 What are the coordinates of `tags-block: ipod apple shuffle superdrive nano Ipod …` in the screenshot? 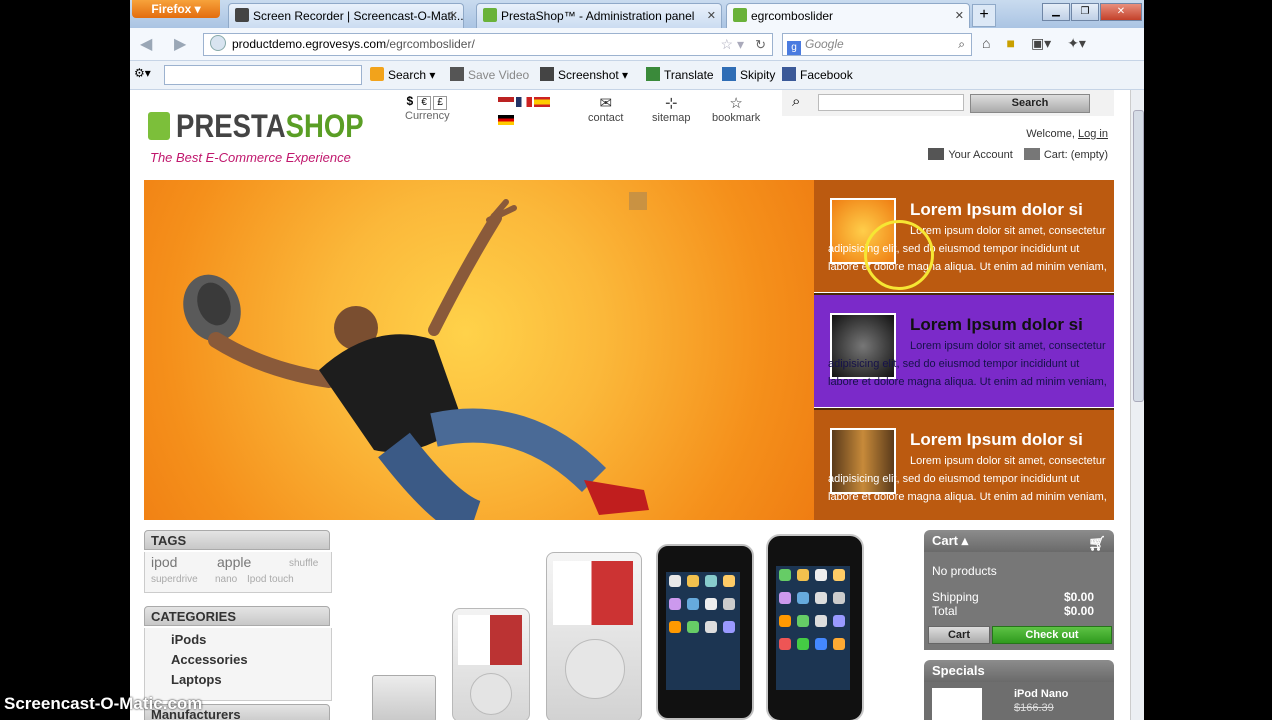 It's located at (238, 572).